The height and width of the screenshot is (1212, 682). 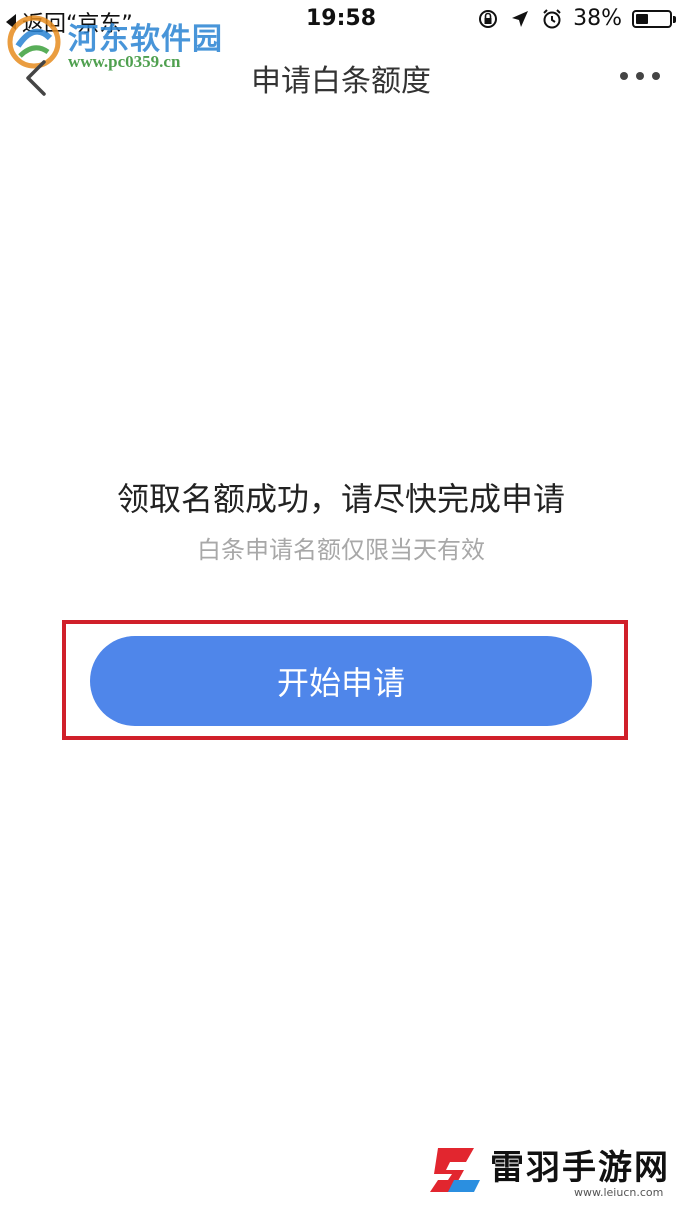 I want to click on brand-name: 雷羽手游网, so click(x=580, y=1168).